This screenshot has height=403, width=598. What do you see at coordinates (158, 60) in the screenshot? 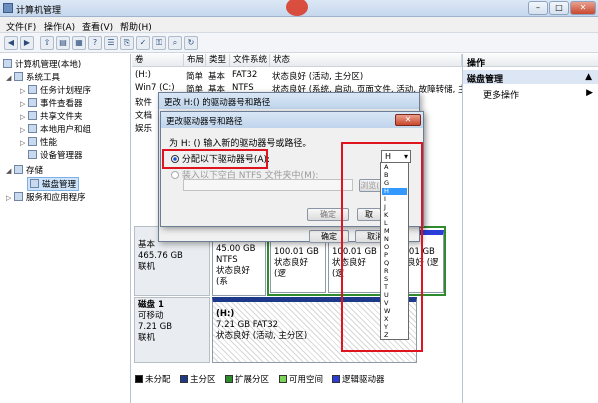
I see `col-header-volume: 卷` at bounding box center [158, 60].